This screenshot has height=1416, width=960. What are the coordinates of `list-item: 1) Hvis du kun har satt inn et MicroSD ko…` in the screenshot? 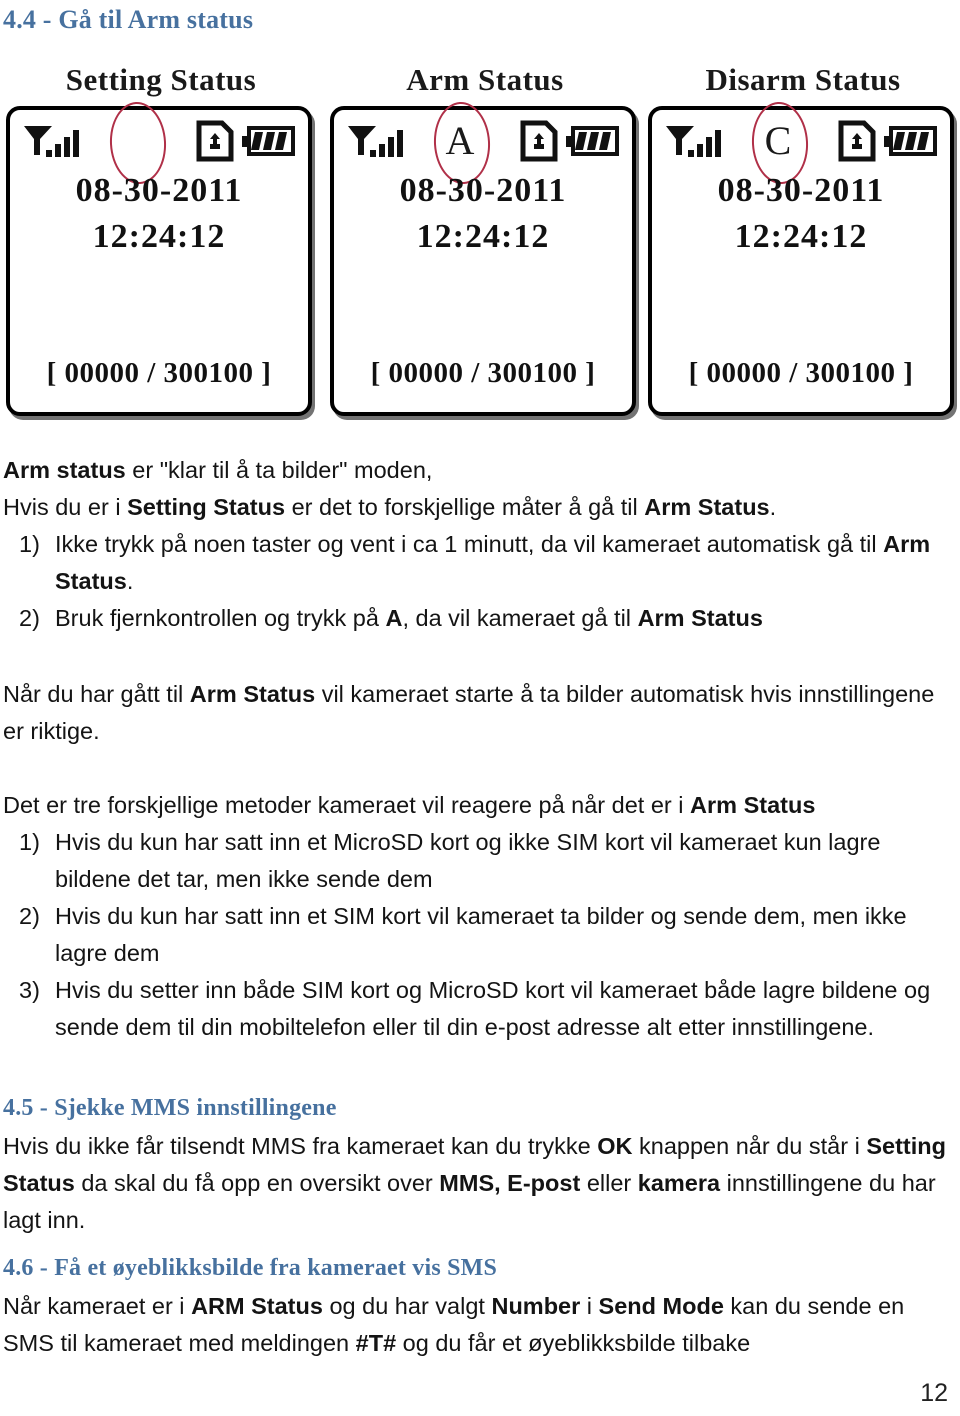 It's located at (480, 861).